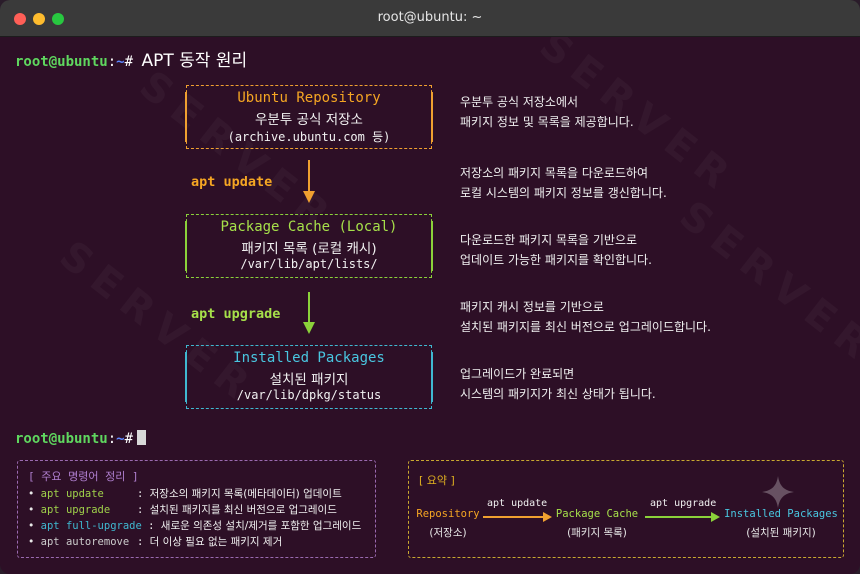 Image resolution: width=860 pixels, height=574 pixels. Describe the element at coordinates (236, 314) in the screenshot. I see `apt-upgrade-label: apt upgrade` at that location.